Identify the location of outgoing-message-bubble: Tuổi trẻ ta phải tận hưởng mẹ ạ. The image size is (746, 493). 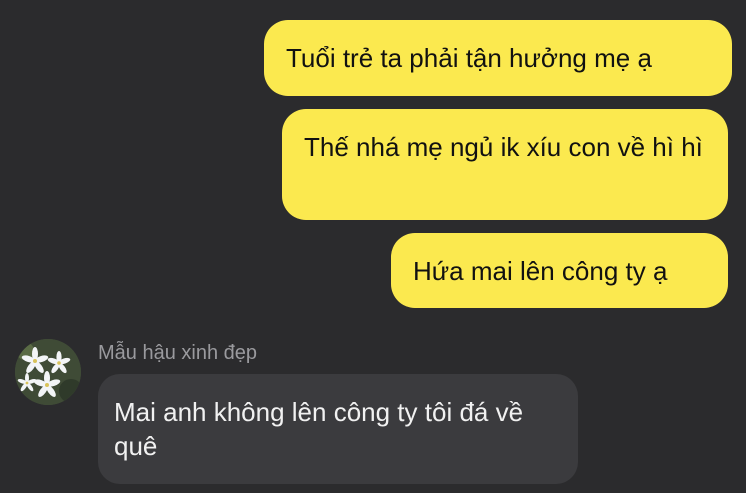
(498, 58).